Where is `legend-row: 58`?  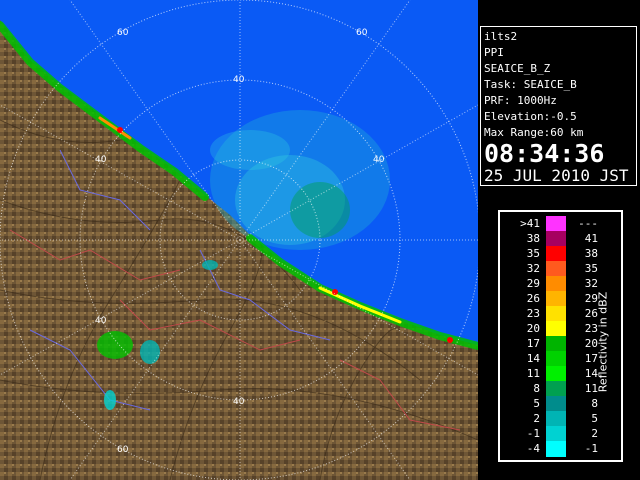
legend-row: 58 is located at coordinates (552, 404).